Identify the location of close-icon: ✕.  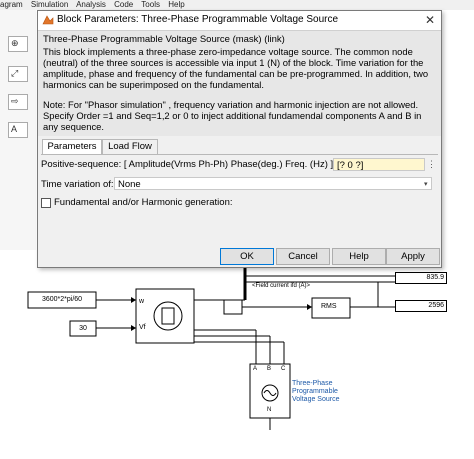
(430, 20).